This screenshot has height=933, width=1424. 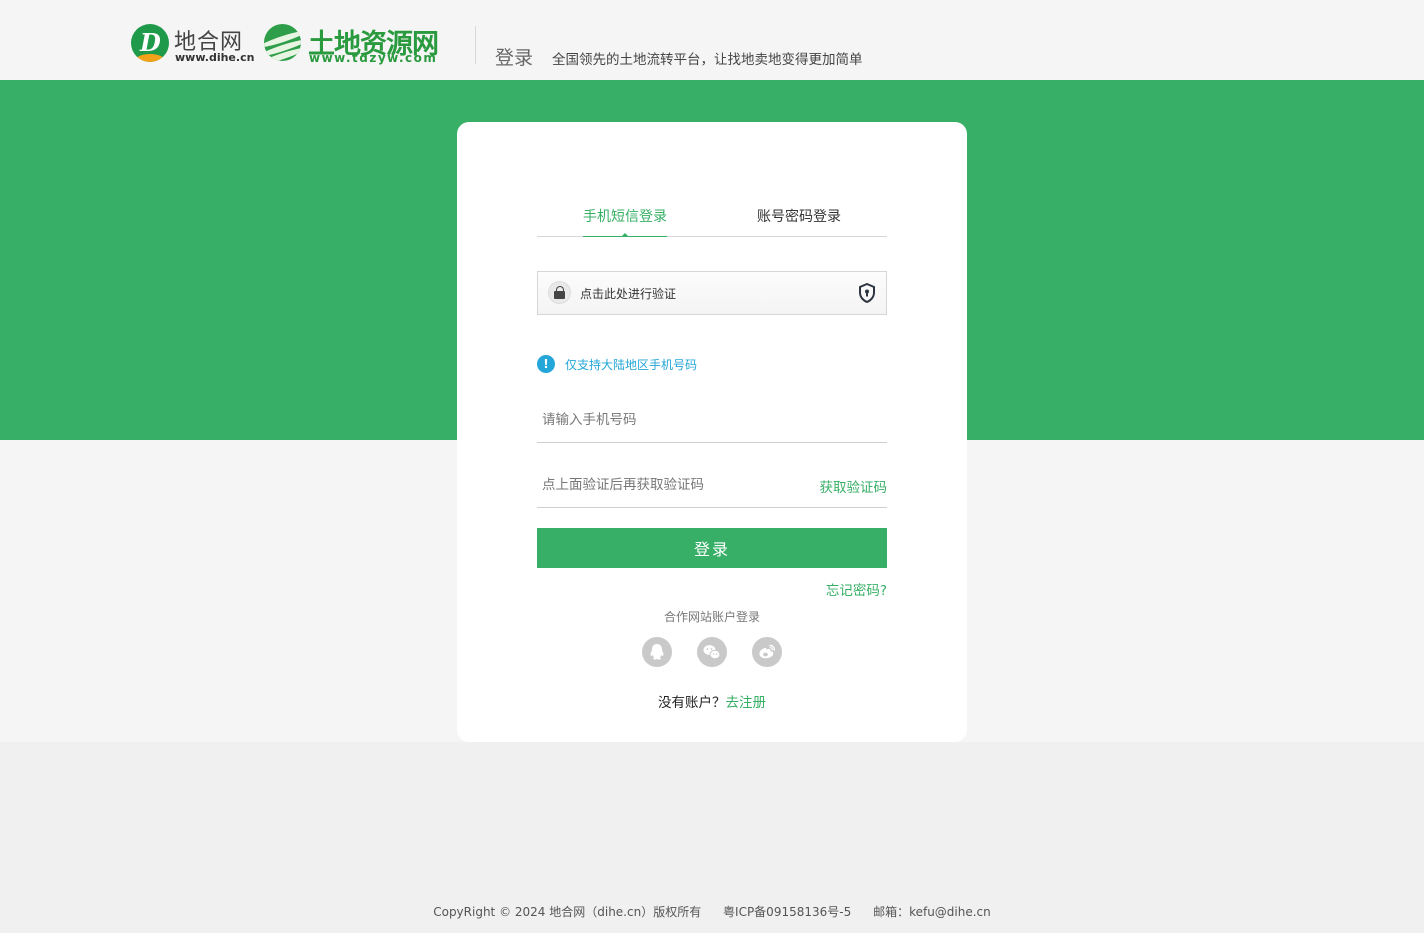 What do you see at coordinates (373, 58) in the screenshot?
I see `tdzyw-logo-url: www.tdzyw.com` at bounding box center [373, 58].